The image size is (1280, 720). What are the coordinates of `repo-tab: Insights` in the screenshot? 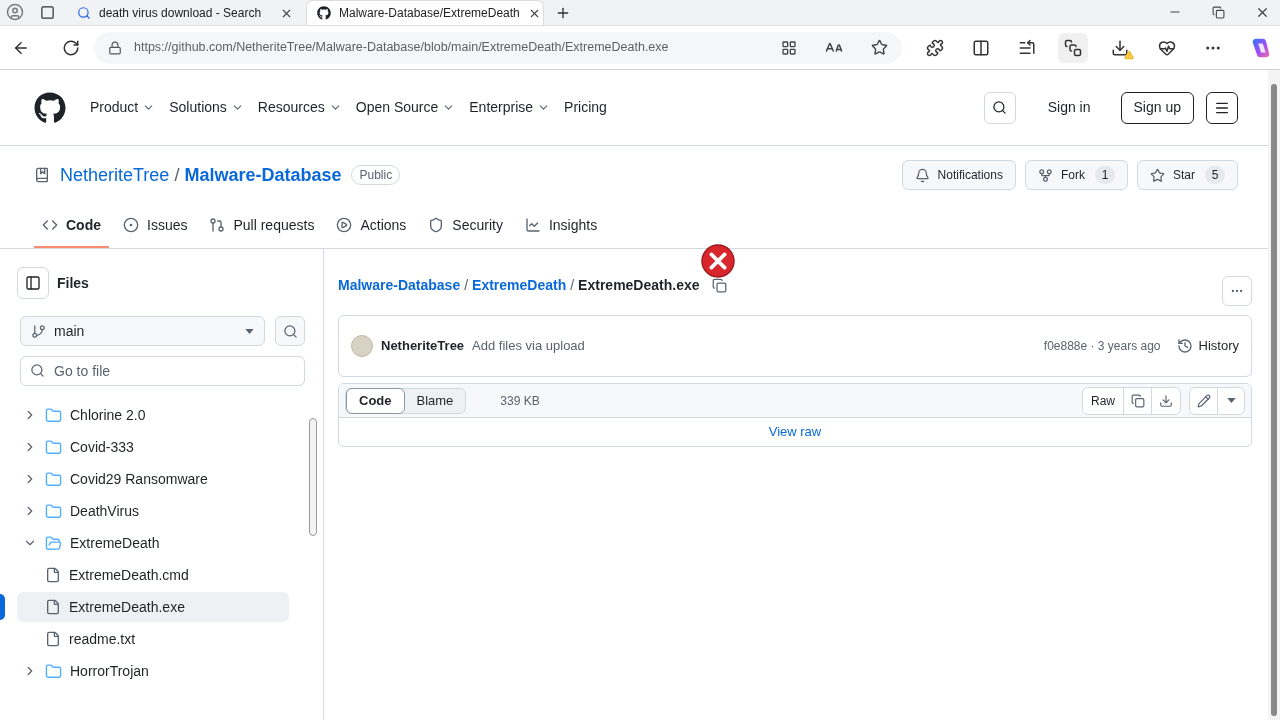 It's located at (561, 226).